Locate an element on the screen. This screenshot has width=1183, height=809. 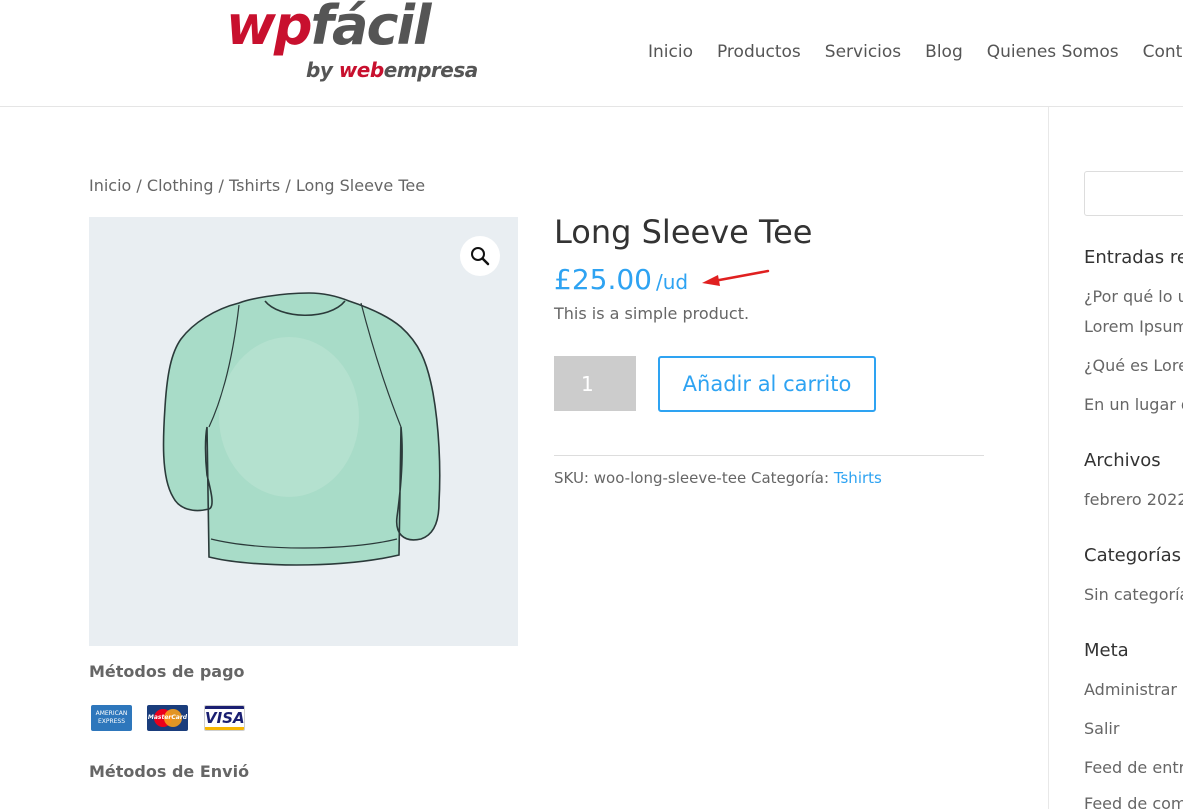
meta-link: Administrar is located at coordinates (1130, 689).